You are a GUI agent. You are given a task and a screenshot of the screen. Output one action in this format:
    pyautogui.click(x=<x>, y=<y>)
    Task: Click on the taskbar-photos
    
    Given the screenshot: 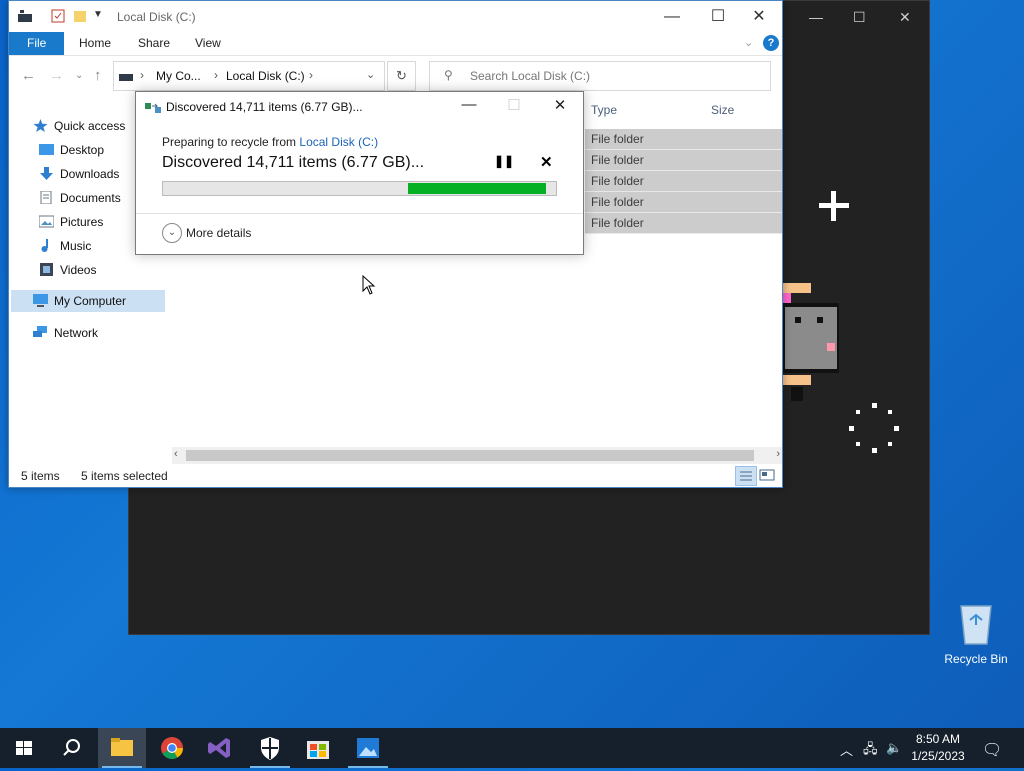 What is the action you would take?
    pyautogui.click(x=368, y=748)
    